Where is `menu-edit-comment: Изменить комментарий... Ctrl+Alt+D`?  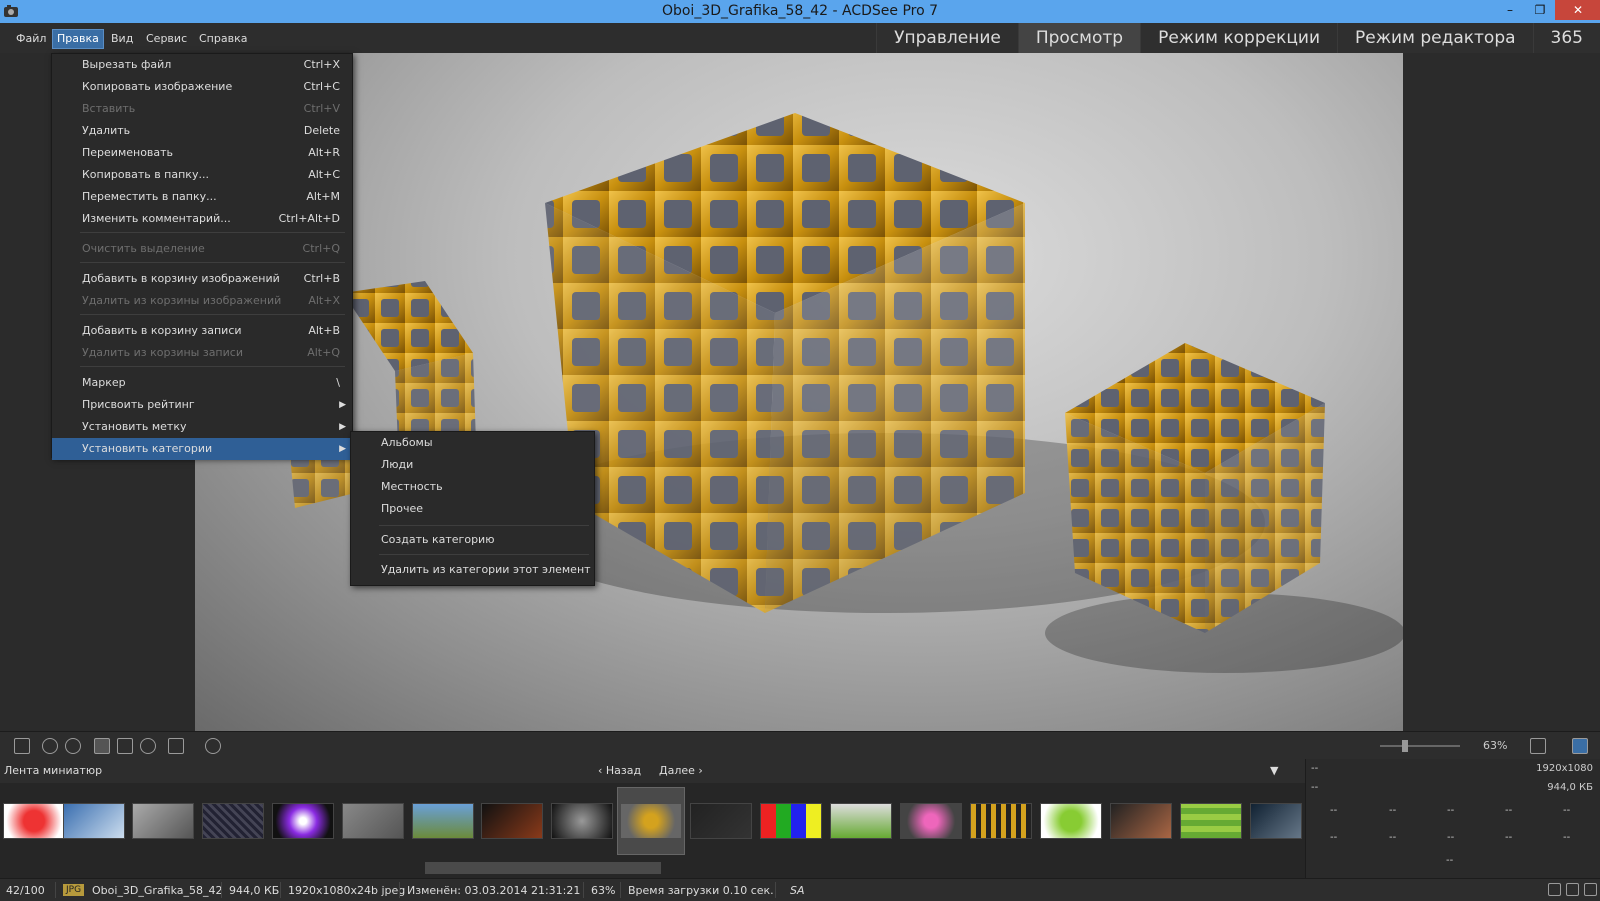
menu-edit-comment: Изменить комментарий... Ctrl+Alt+D is located at coordinates (202, 219).